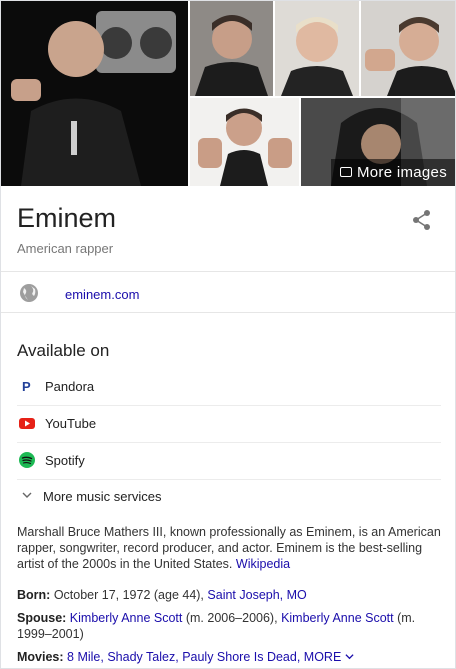 The width and height of the screenshot is (456, 669). I want to click on movie-link: Shady Talez,, so click(142, 657).